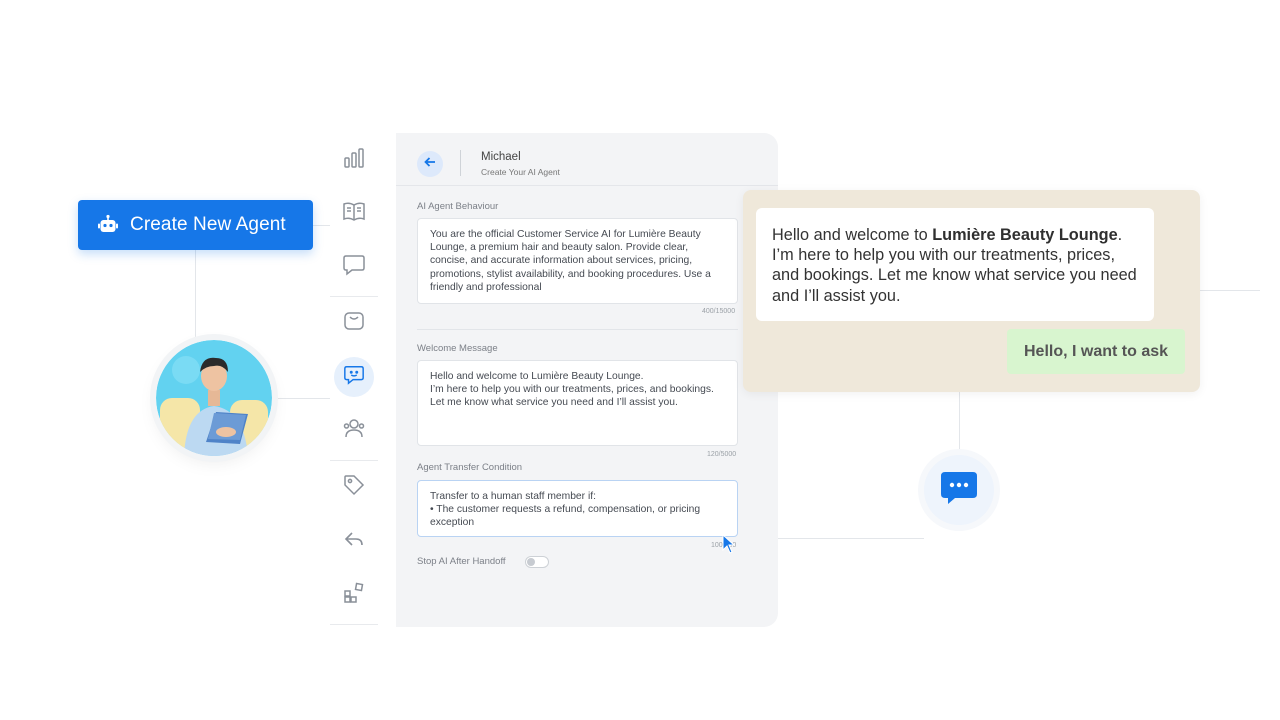 This screenshot has height=720, width=1280. I want to click on agent-subtitle: Create Your AI Agent, so click(520, 172).